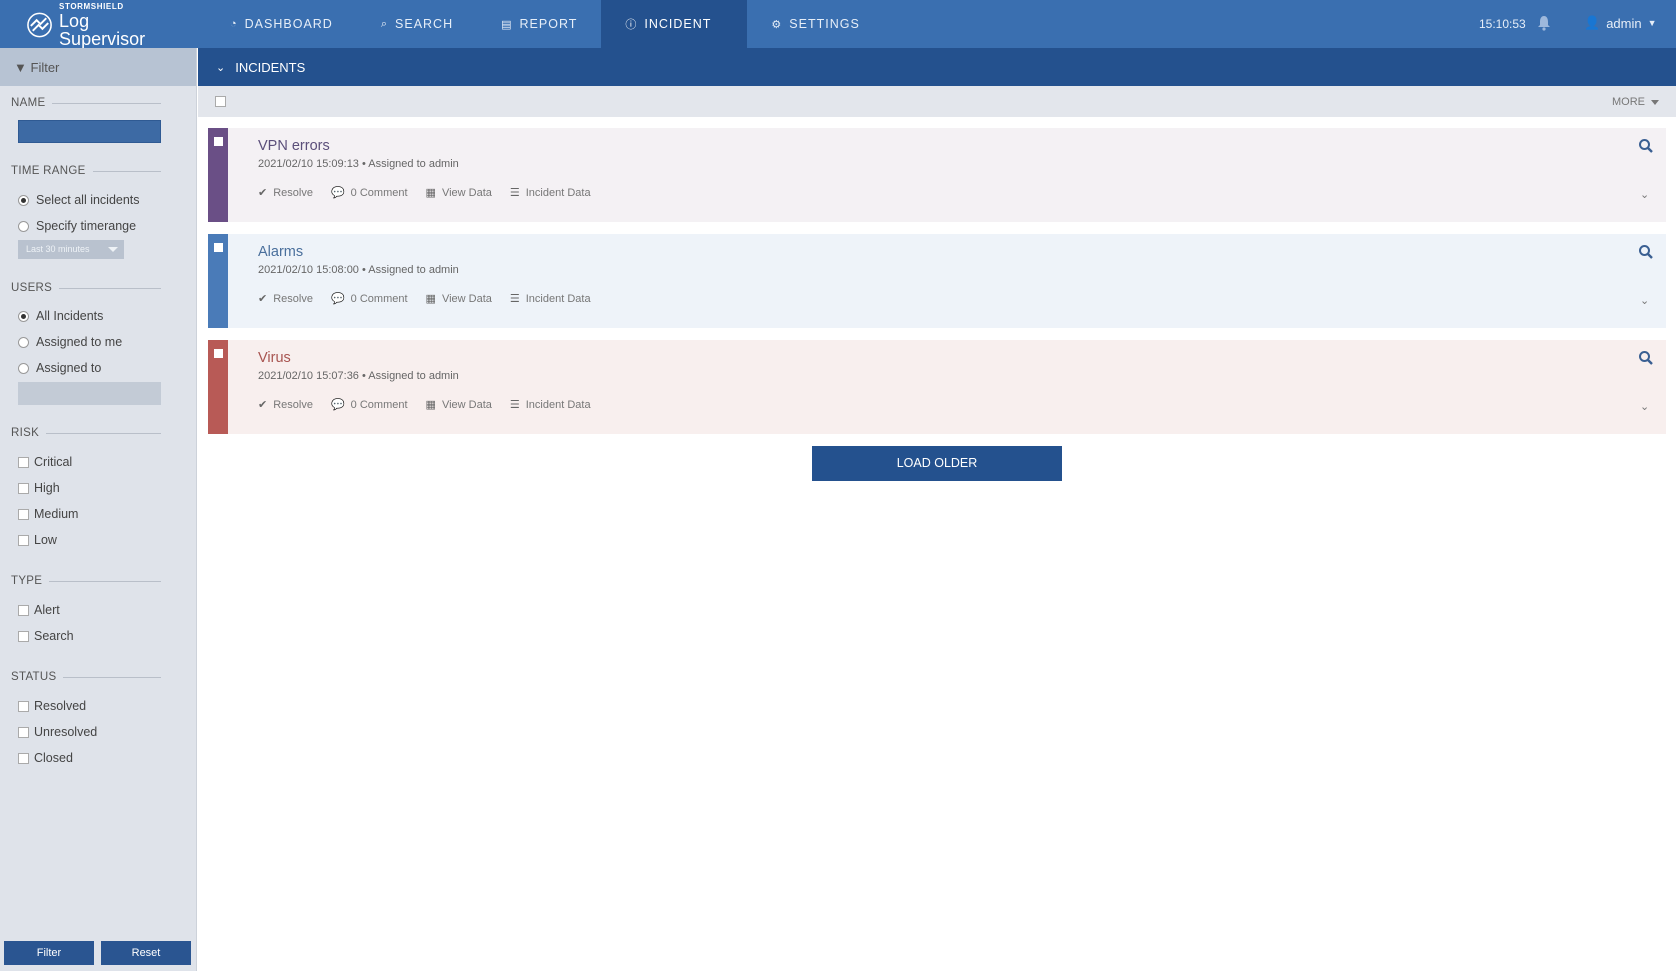  Describe the element at coordinates (48, 514) in the screenshot. I see `checkbox-medium: Medium` at that location.